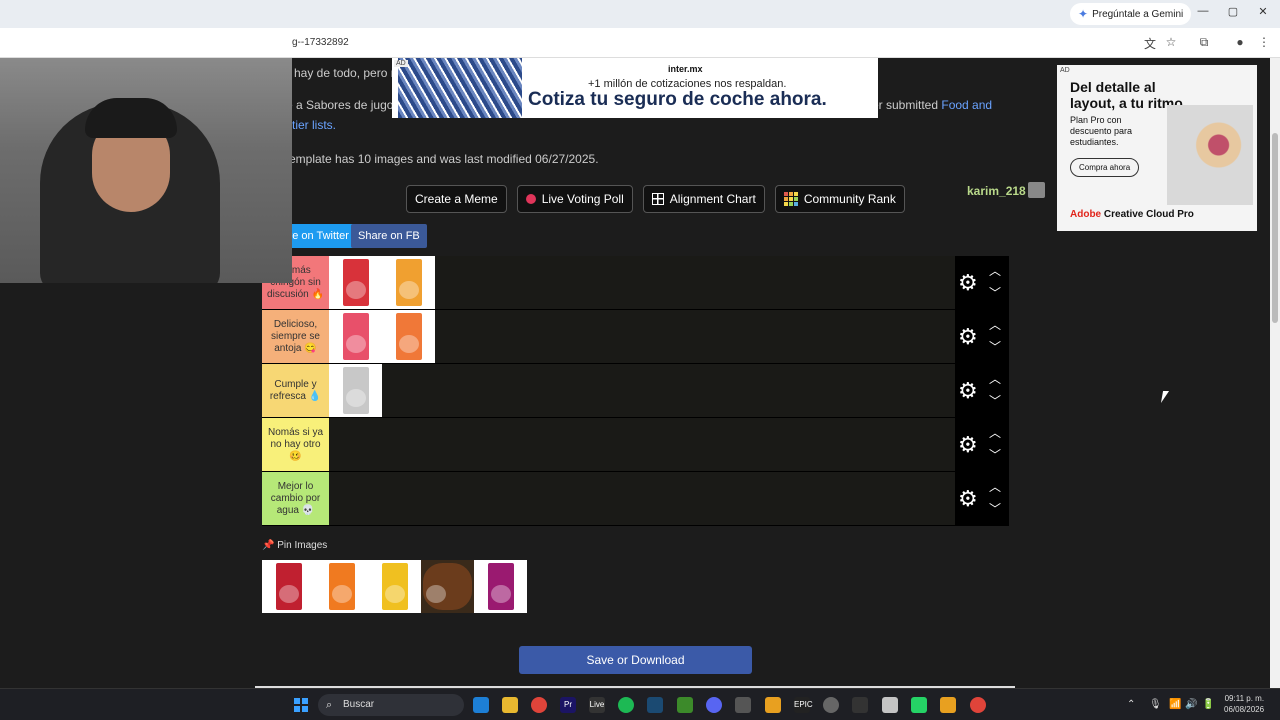 This screenshot has width=1280, height=720. Describe the element at coordinates (996, 191) in the screenshot. I see `username: karim_218` at that location.